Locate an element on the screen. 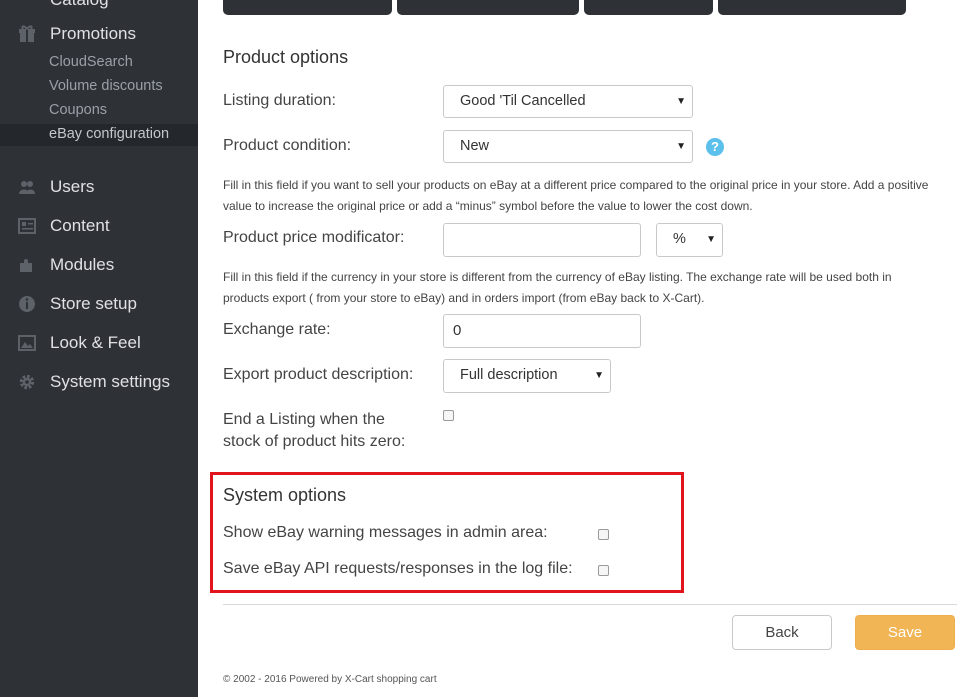 The image size is (957, 697). image-icon is located at coordinates (27, 343).